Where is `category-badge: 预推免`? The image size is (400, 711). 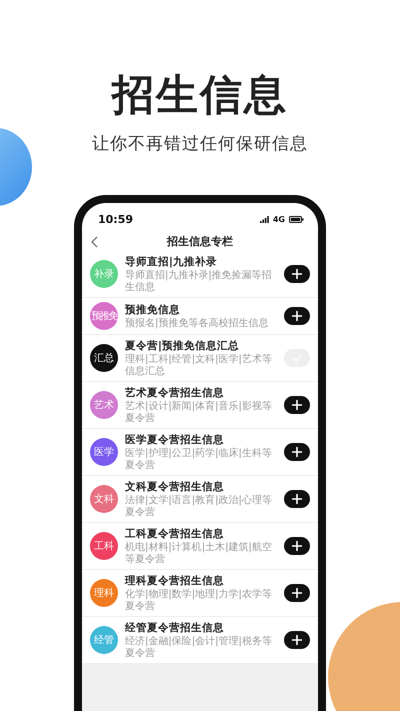 category-badge: 预推免 is located at coordinates (104, 316).